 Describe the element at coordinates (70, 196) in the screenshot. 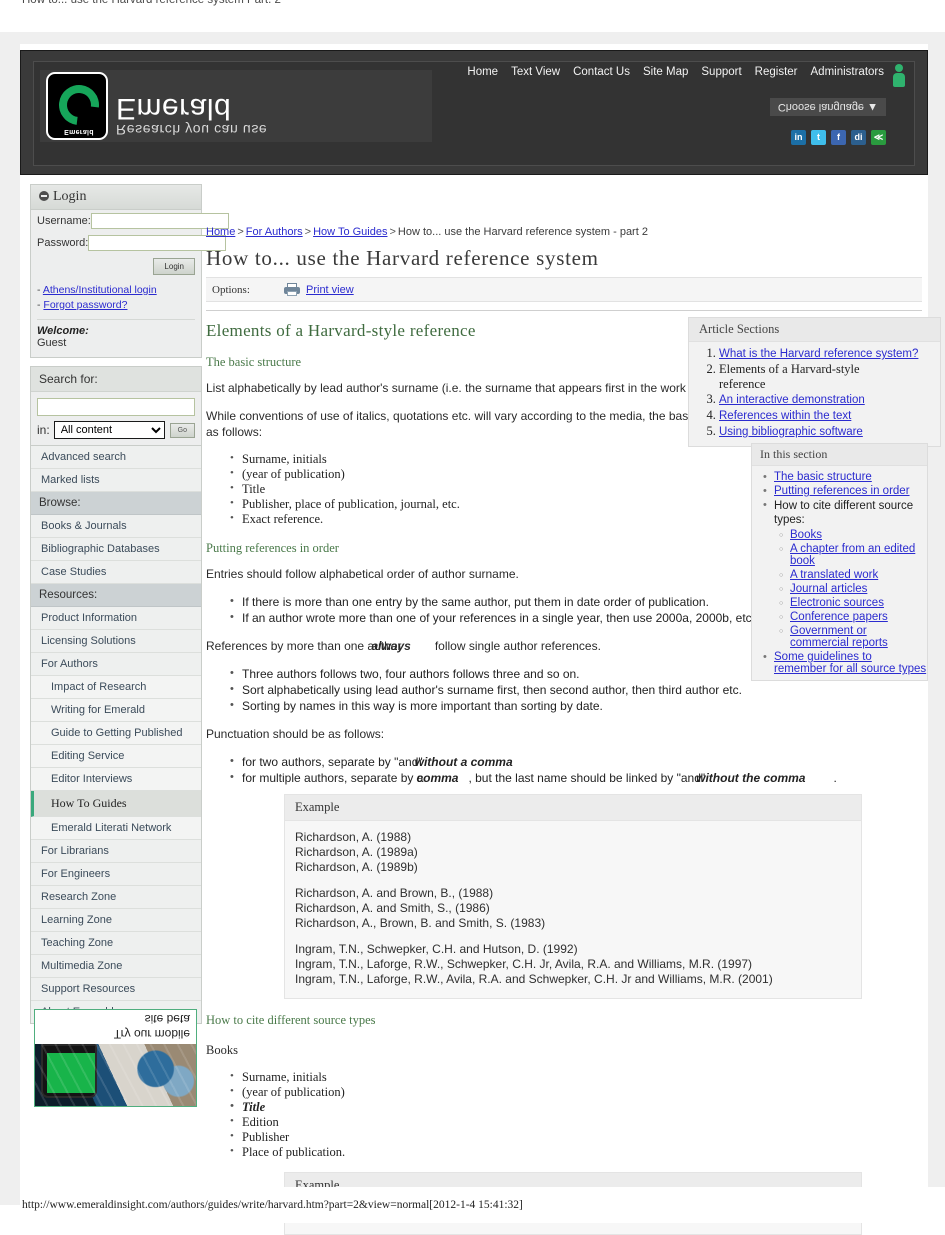

I see `login-panel-title: Login` at that location.